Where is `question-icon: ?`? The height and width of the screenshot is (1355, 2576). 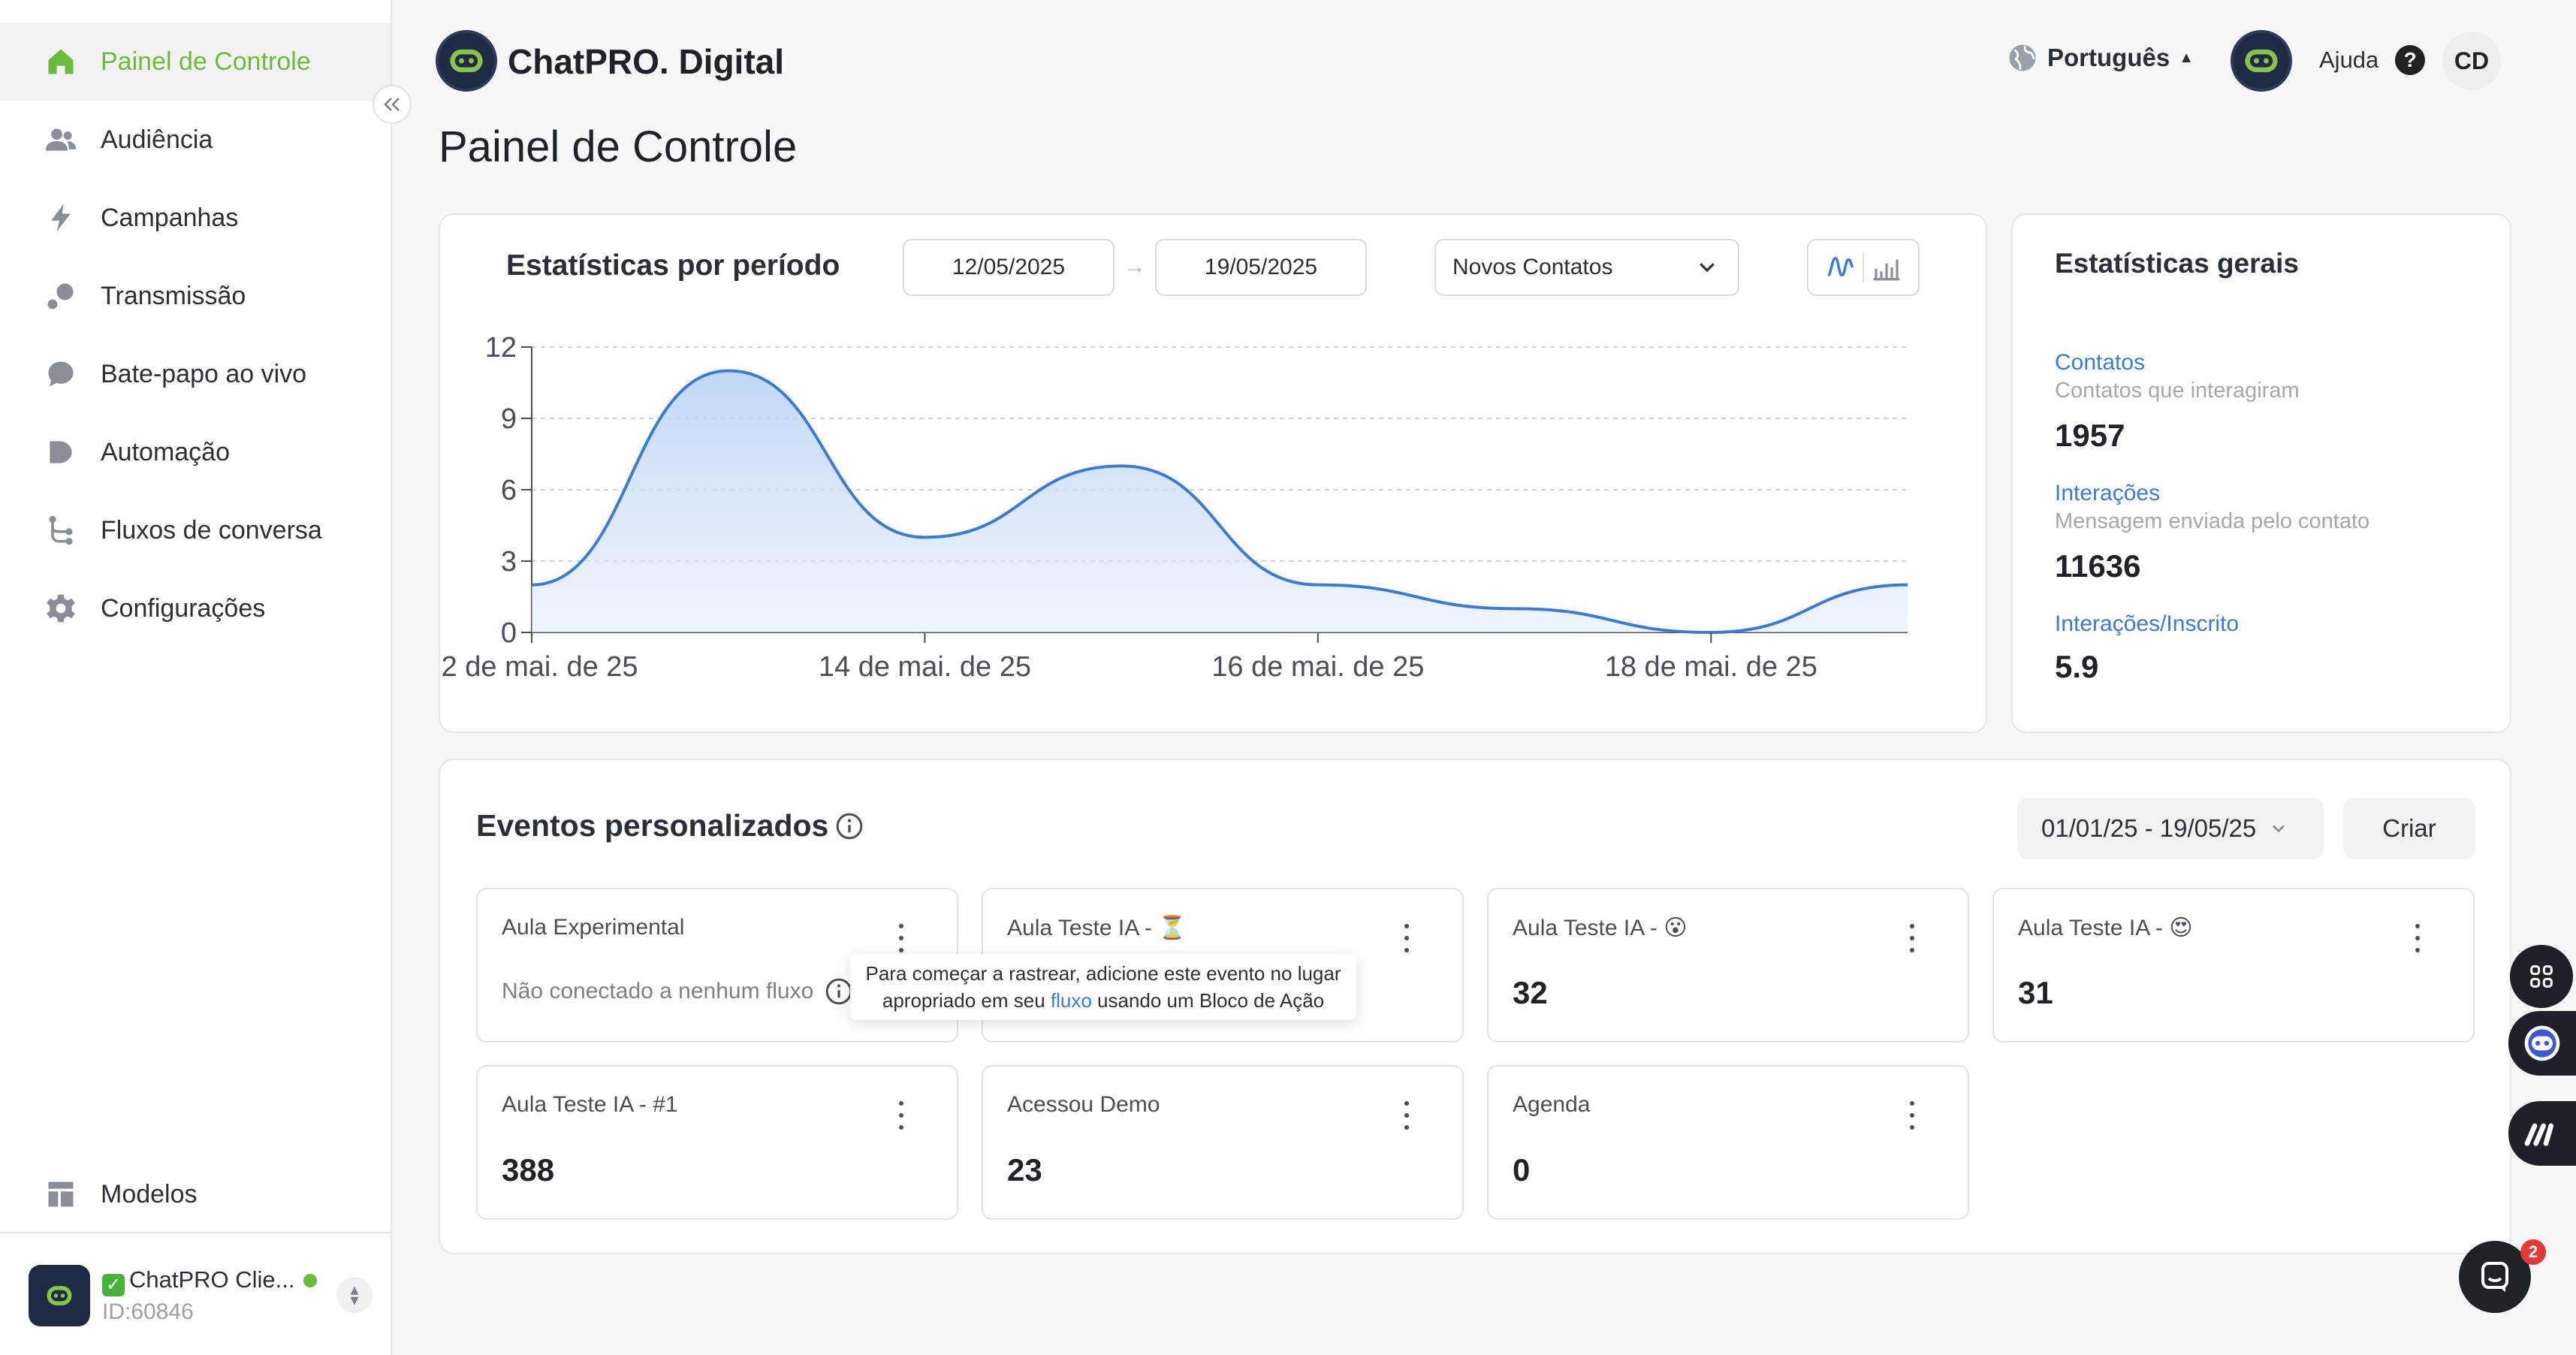 question-icon: ? is located at coordinates (2410, 60).